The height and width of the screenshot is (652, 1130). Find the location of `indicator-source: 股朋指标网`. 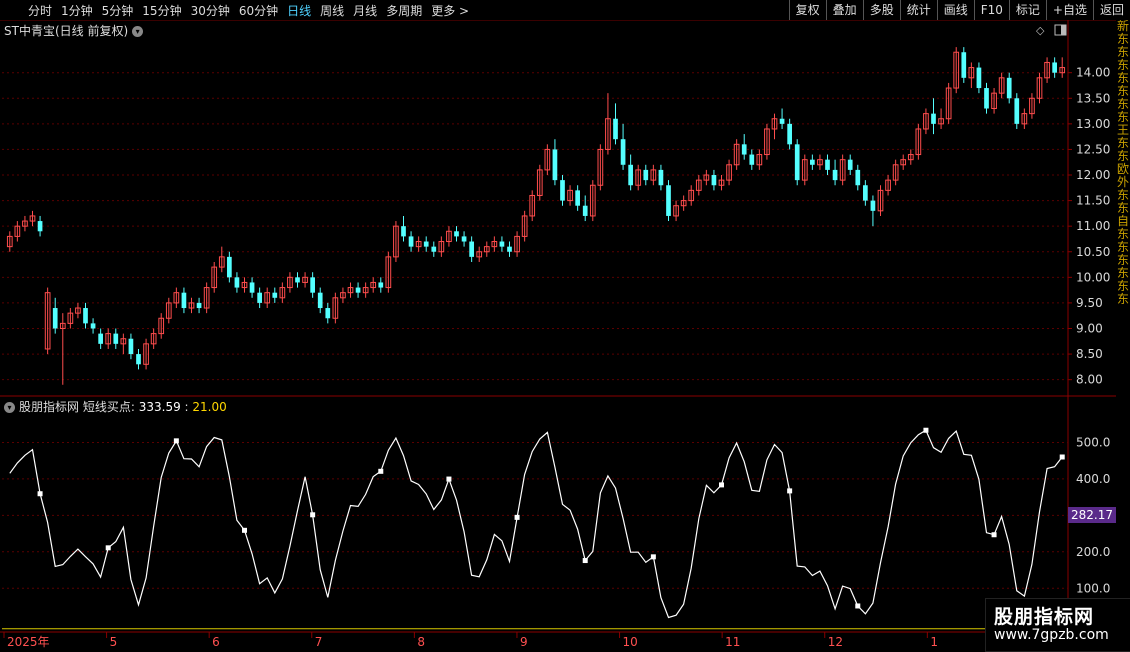

indicator-source: 股朋指标网 is located at coordinates (49, 407).